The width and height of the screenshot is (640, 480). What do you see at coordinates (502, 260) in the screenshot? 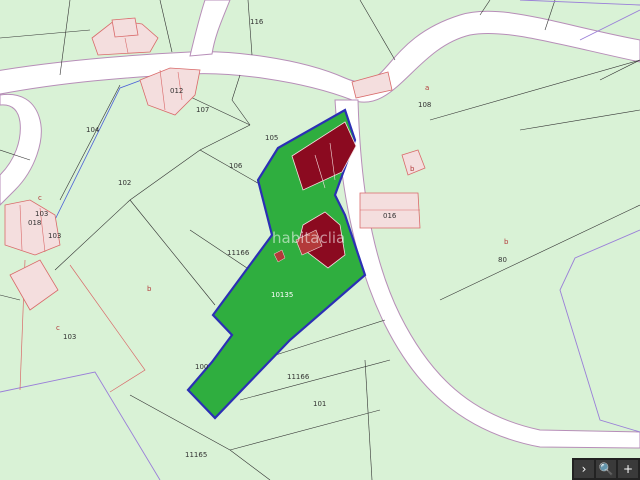
I see `label-80: 80` at bounding box center [502, 260].